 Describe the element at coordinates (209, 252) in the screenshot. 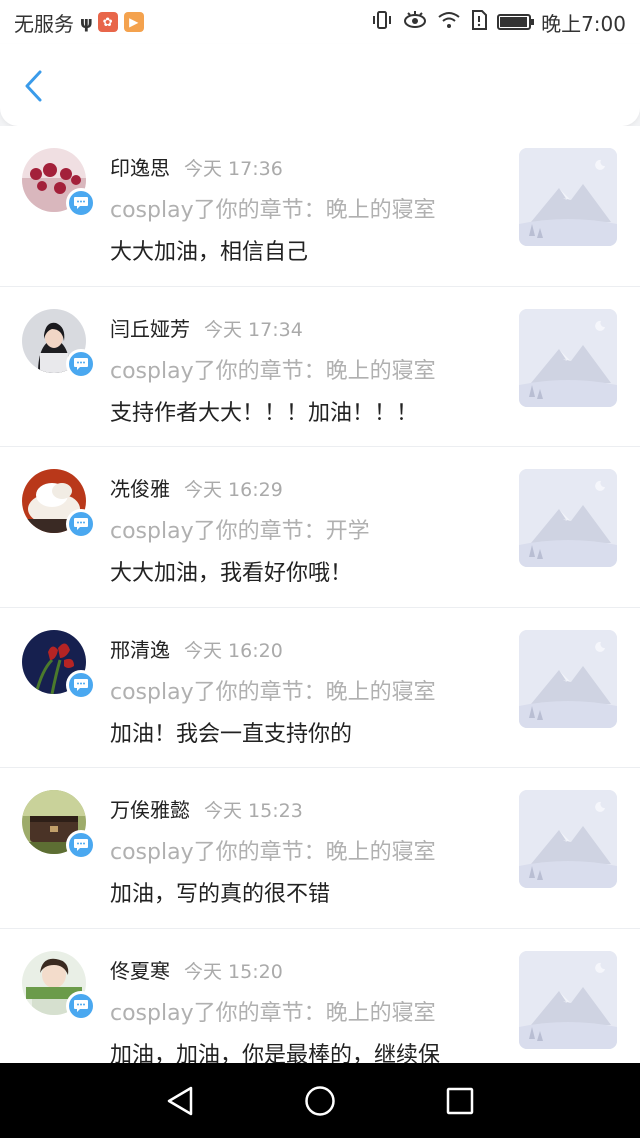

I see `comment-message: 大大加油，相信自己` at that location.